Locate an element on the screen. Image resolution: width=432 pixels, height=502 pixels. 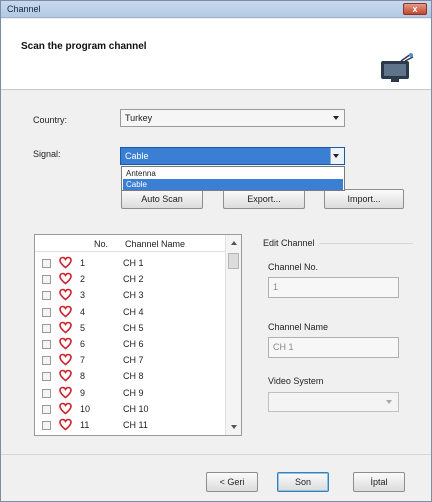
channel-name: CH 2 is located at coordinates (133, 279).